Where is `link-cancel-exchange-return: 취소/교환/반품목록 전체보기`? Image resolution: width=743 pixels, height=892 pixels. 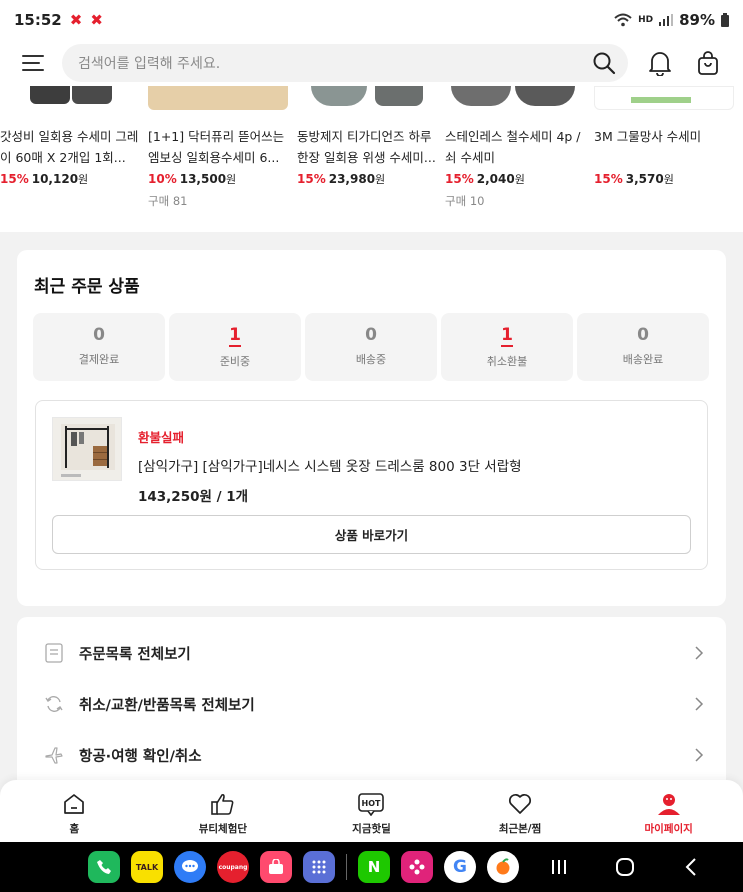
link-cancel-exchange-return: 취소/교환/반품목록 전체보기 is located at coordinates (371, 704).